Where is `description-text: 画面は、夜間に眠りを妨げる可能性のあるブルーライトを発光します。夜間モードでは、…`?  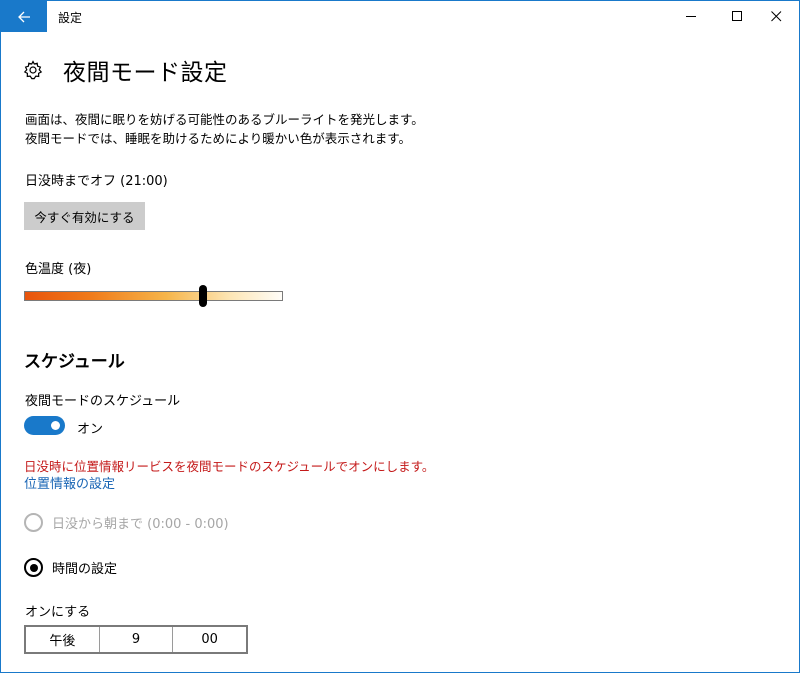
description-text: 画面は、夜間に眠りを妨げる可能性のあるブルーライトを発光します。夜間モードでは、… is located at coordinates (224, 129).